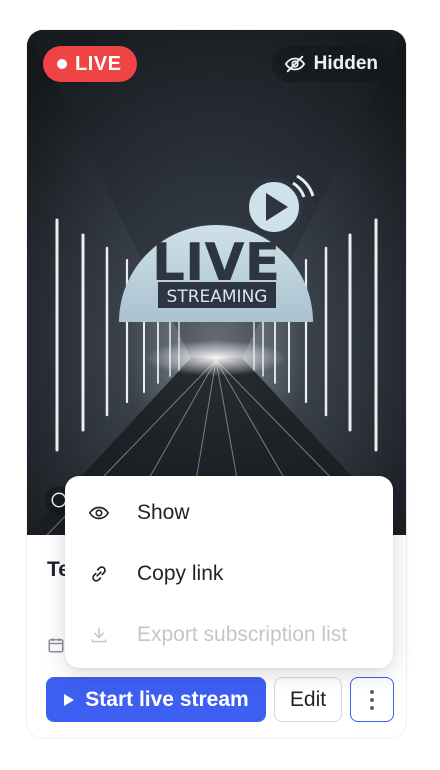 The width and height of the screenshot is (440, 770). Describe the element at coordinates (99, 574) in the screenshot. I see `link-icon` at that location.